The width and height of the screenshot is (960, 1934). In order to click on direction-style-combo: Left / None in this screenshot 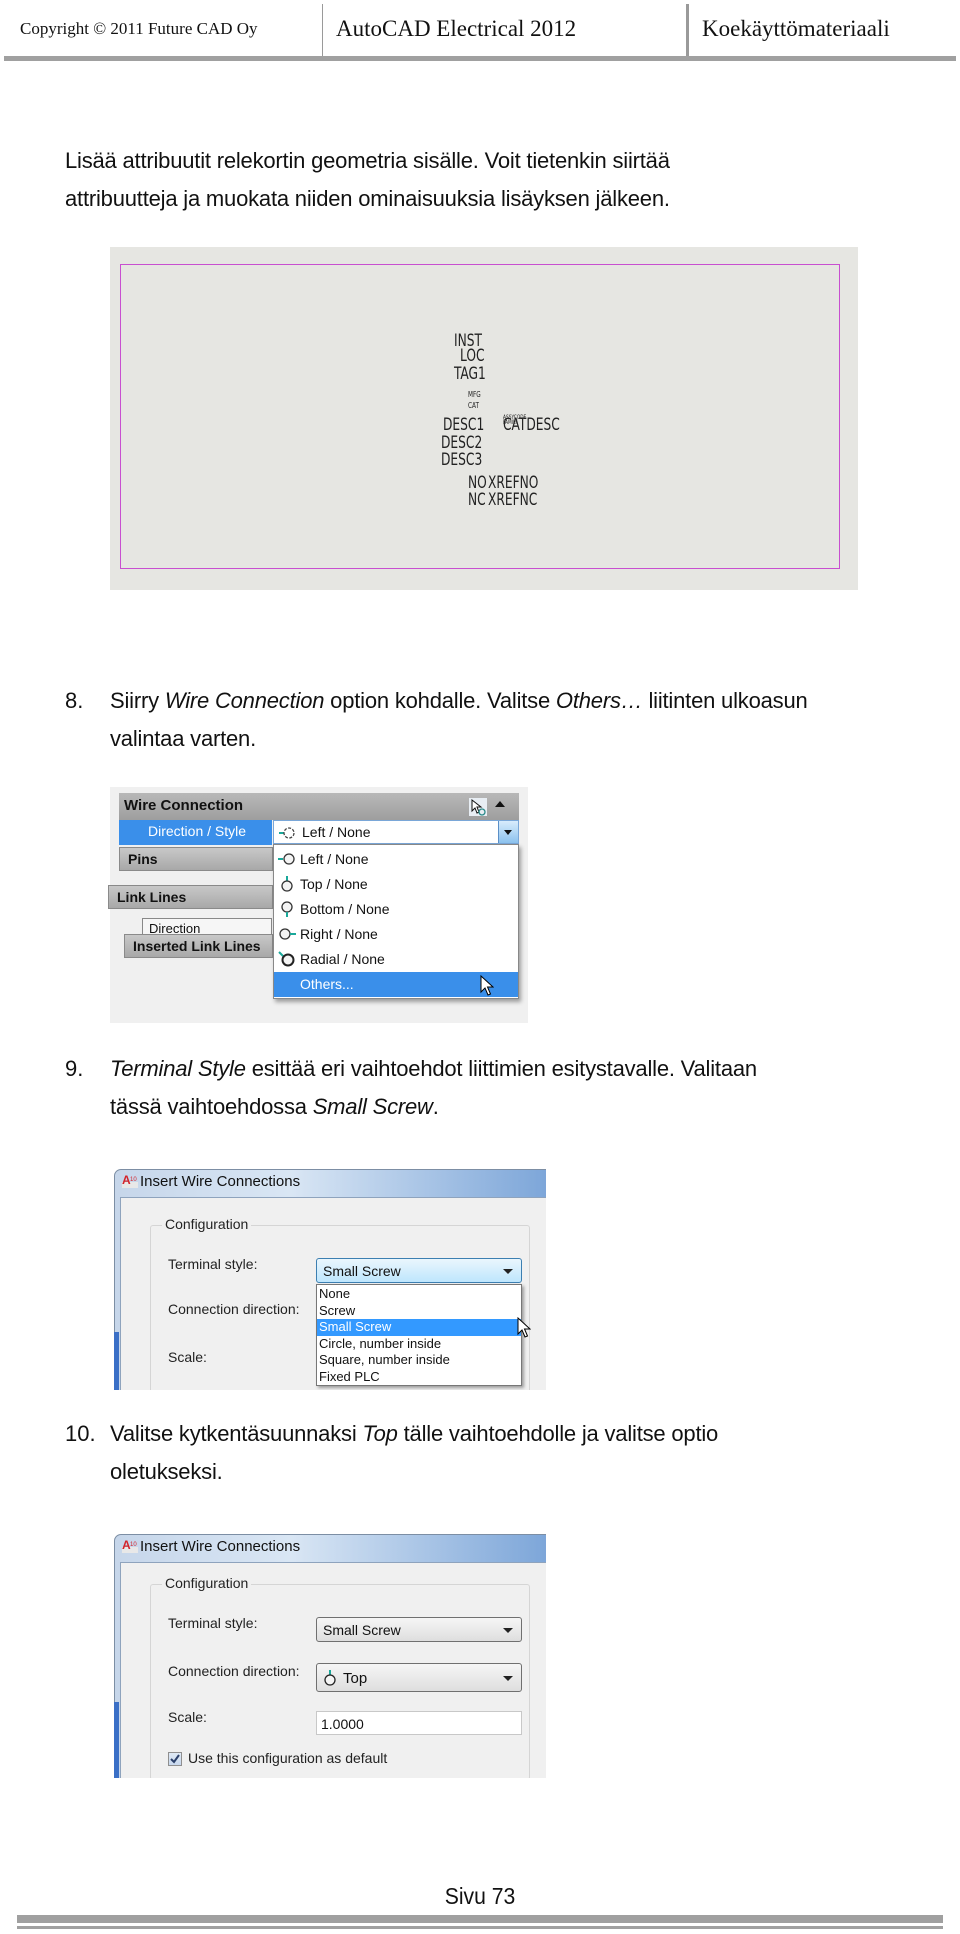, I will do `click(396, 832)`.